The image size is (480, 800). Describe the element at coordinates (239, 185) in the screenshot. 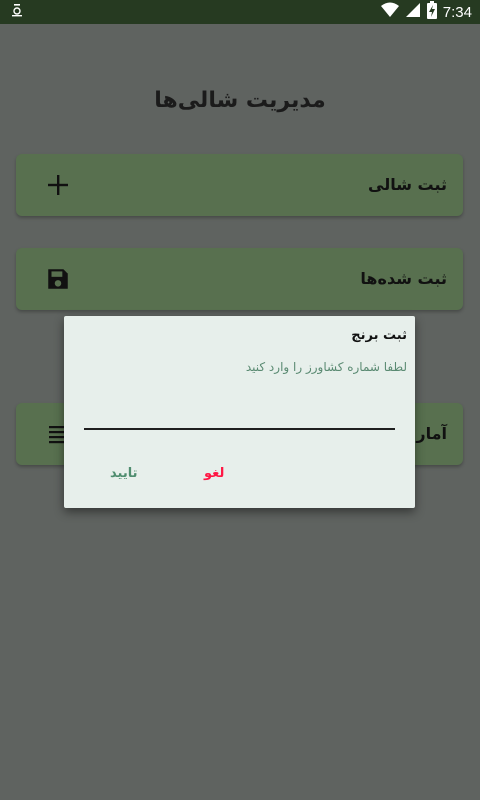

I see `register-paddy-button: ثبت شالی` at that location.